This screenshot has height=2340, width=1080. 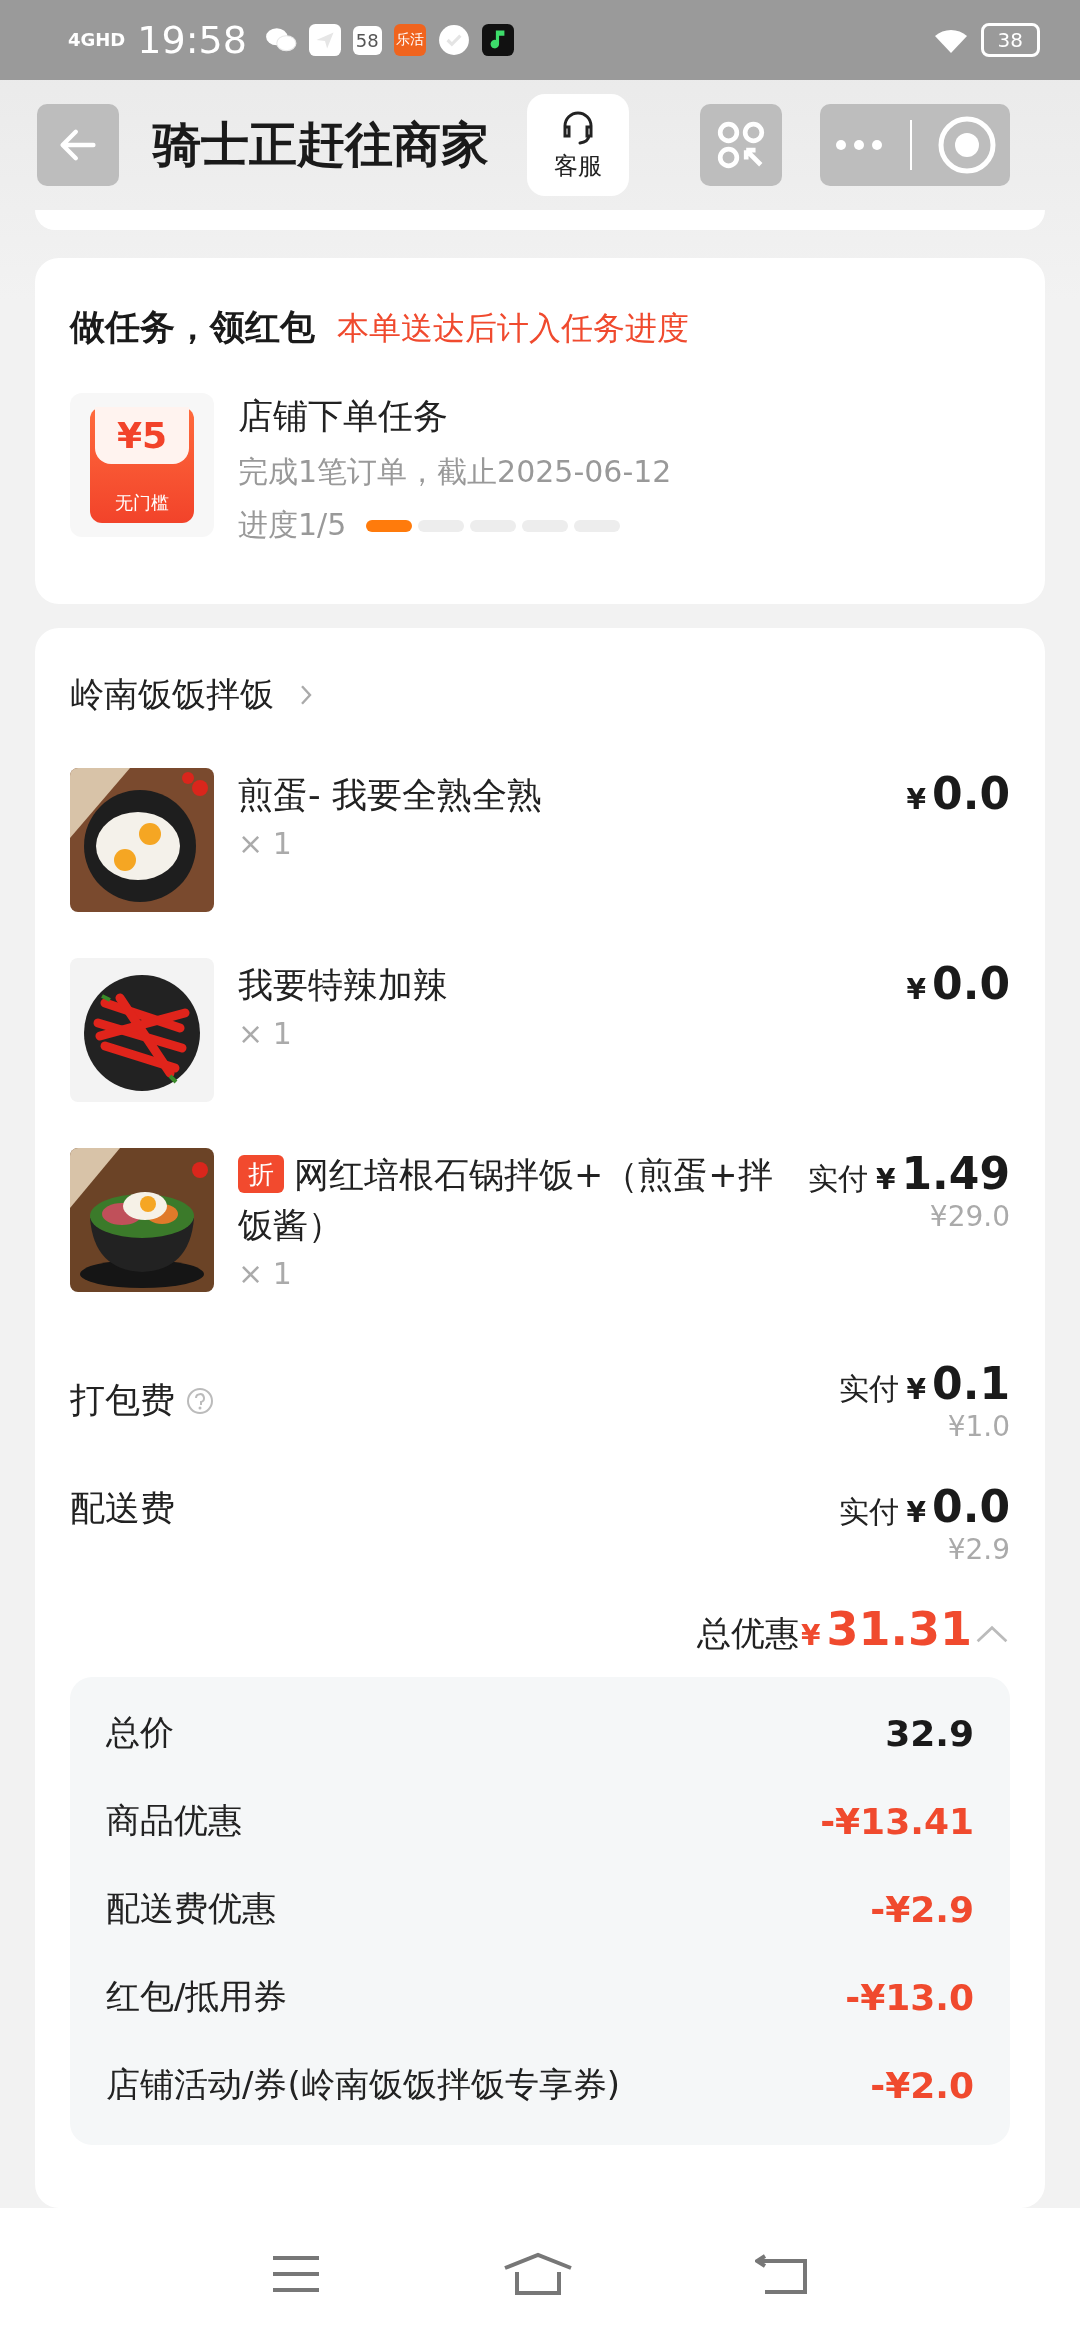 I want to click on close-target-icon, so click(x=967, y=145).